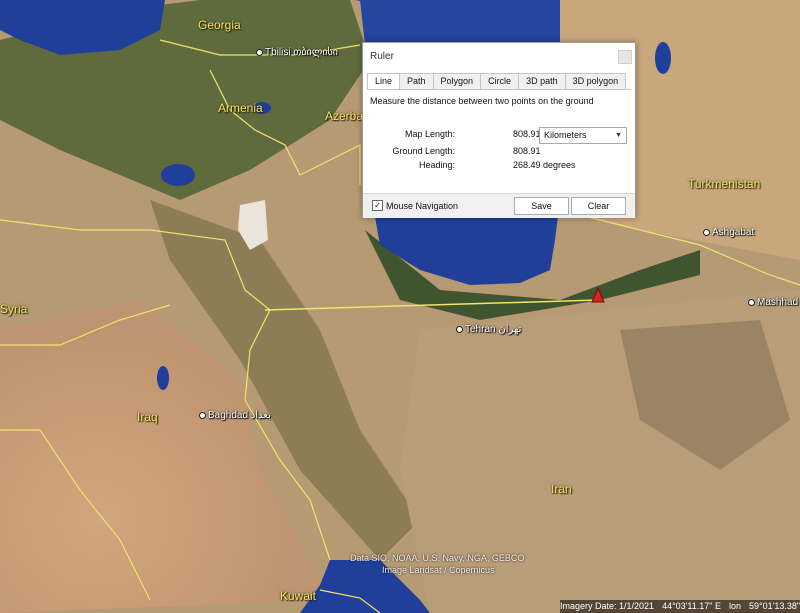 This screenshot has height=613, width=800. What do you see at coordinates (728, 232) in the screenshot?
I see `city-ashgabat: Ashgabat` at bounding box center [728, 232].